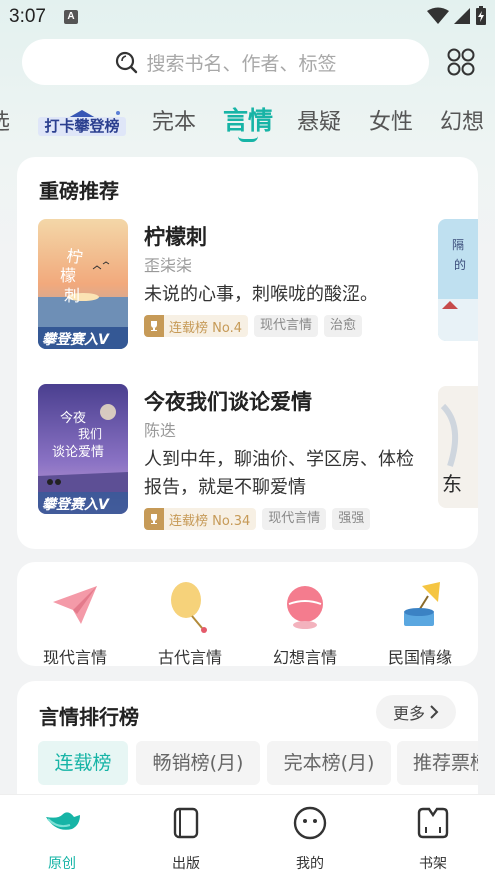 This screenshot has height=880, width=495. I want to click on search-icon, so click(127, 62).